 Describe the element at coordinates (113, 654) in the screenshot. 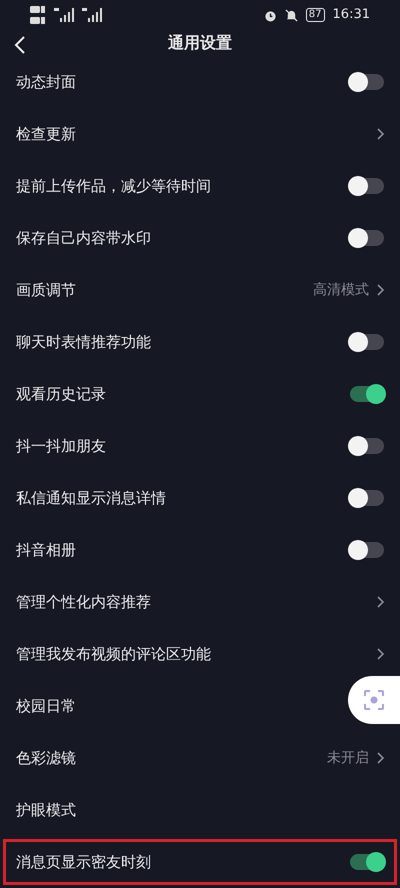

I see `setting-label: 管理我发布视频的评论区功能` at that location.